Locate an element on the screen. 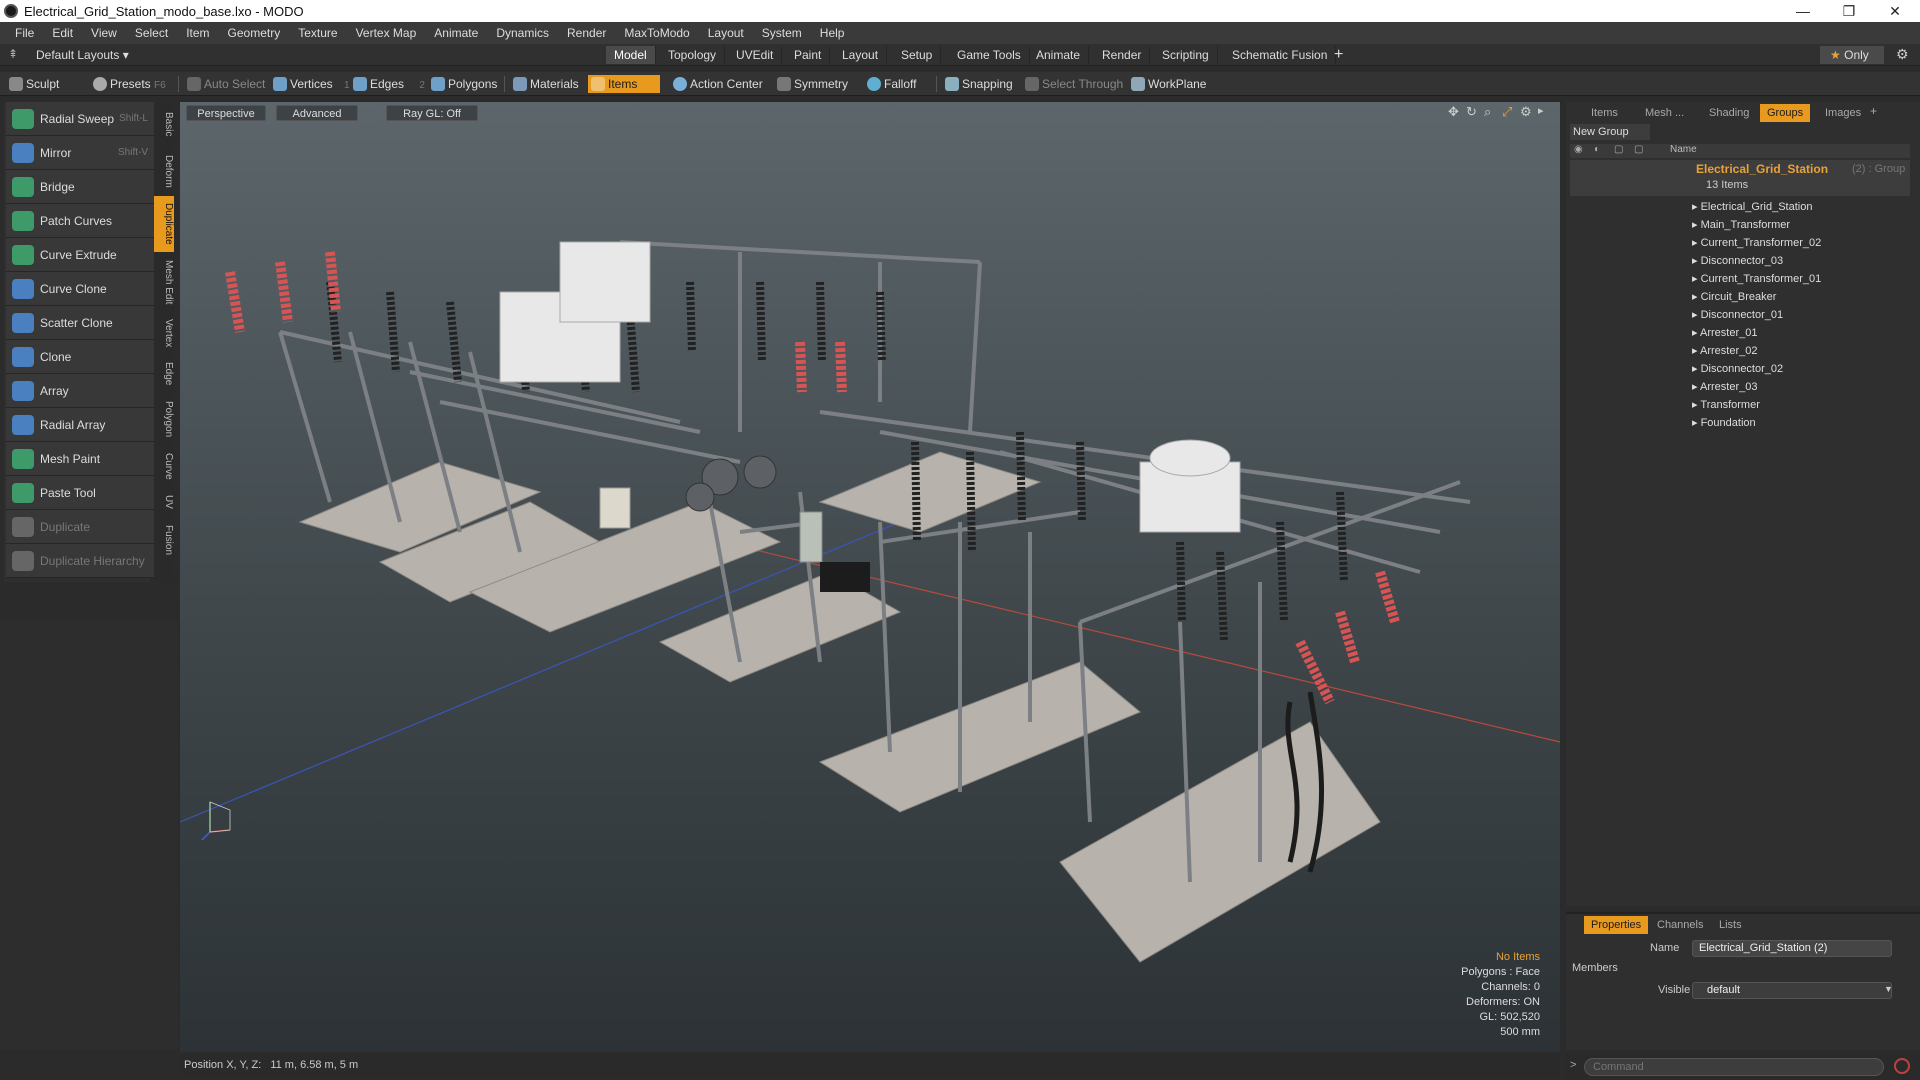 The image size is (1920, 1080). tab-uvedit: UVEdit is located at coordinates (755, 55).